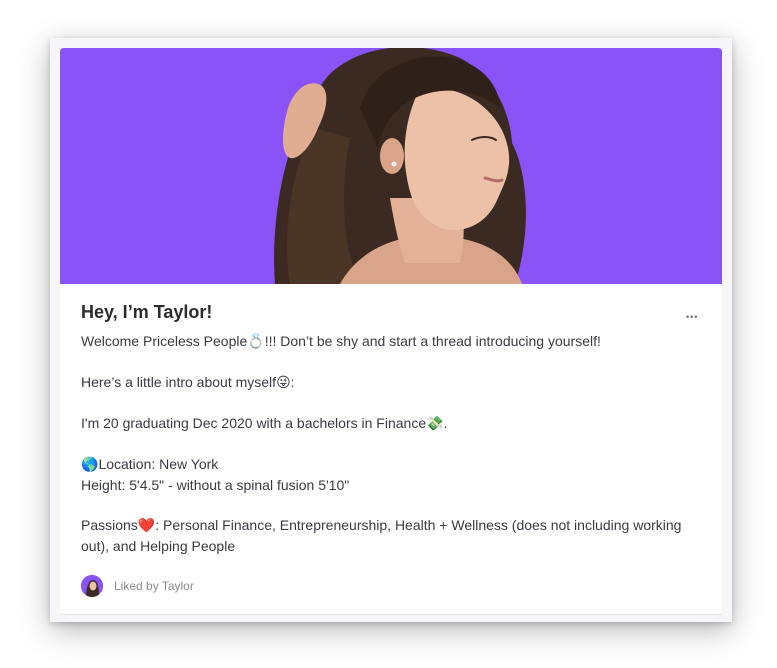  What do you see at coordinates (692, 317) in the screenshot?
I see `more-options-icon: •••` at bounding box center [692, 317].